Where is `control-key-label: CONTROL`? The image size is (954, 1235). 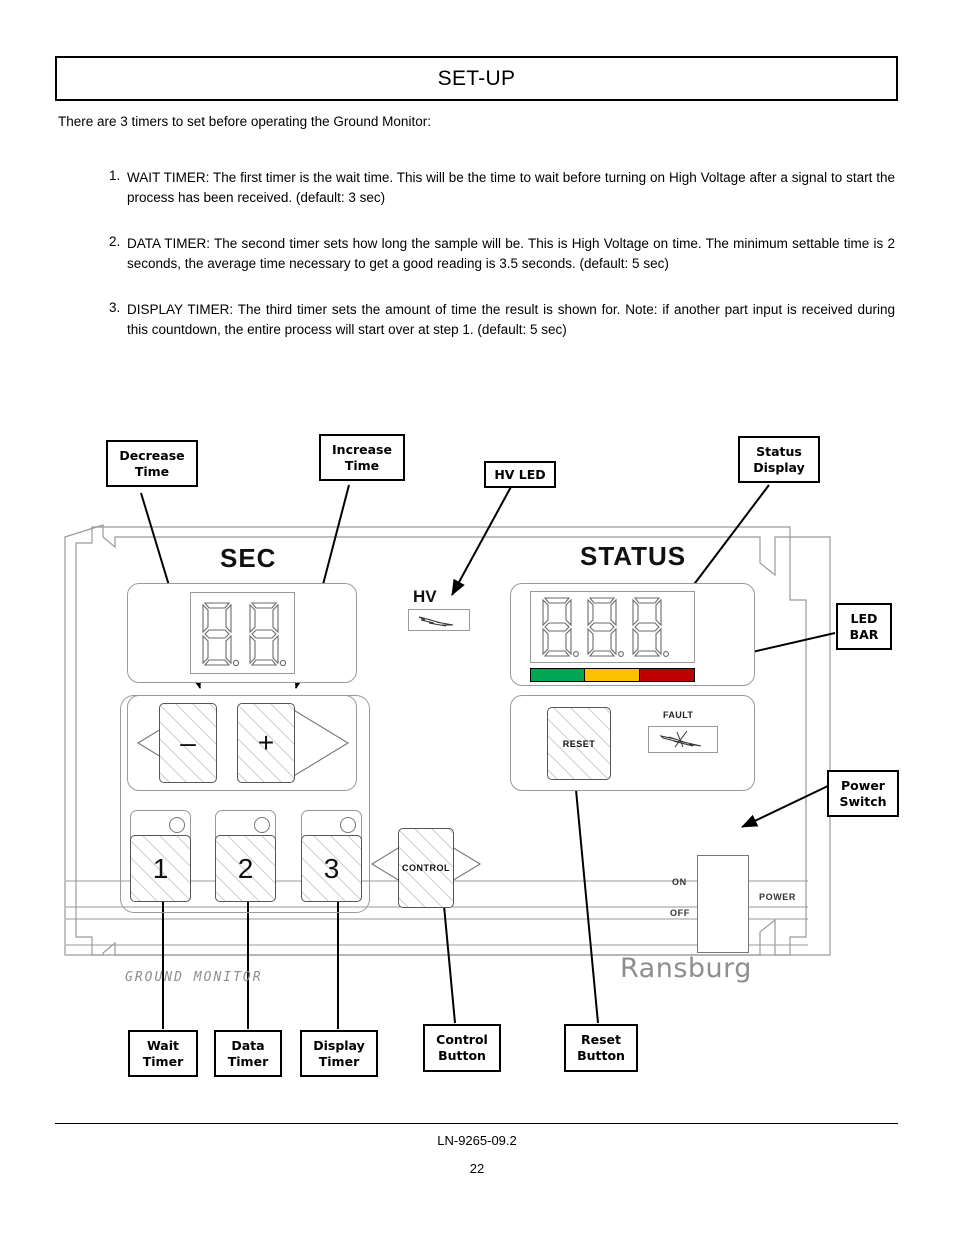 control-key-label: CONTROL is located at coordinates (426, 868).